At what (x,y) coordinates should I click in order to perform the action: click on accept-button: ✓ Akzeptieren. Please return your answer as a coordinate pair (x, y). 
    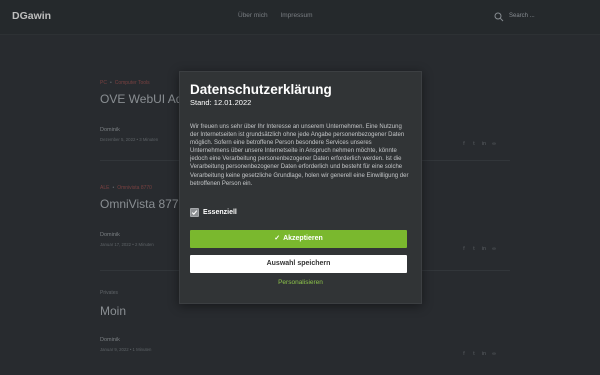
    Looking at the image, I should click on (298, 239).